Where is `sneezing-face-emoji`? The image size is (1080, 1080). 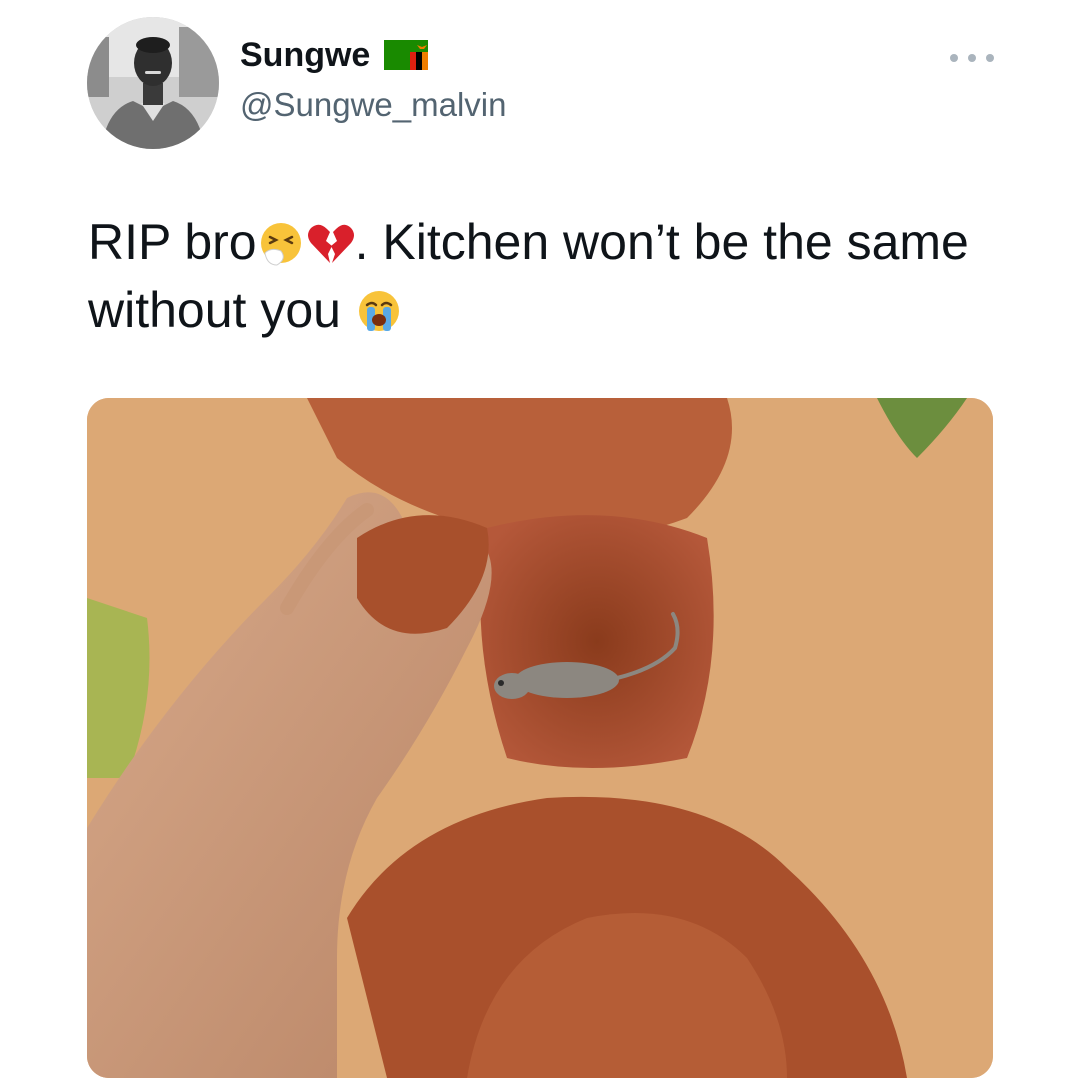
sneezing-face-emoji is located at coordinates (281, 243).